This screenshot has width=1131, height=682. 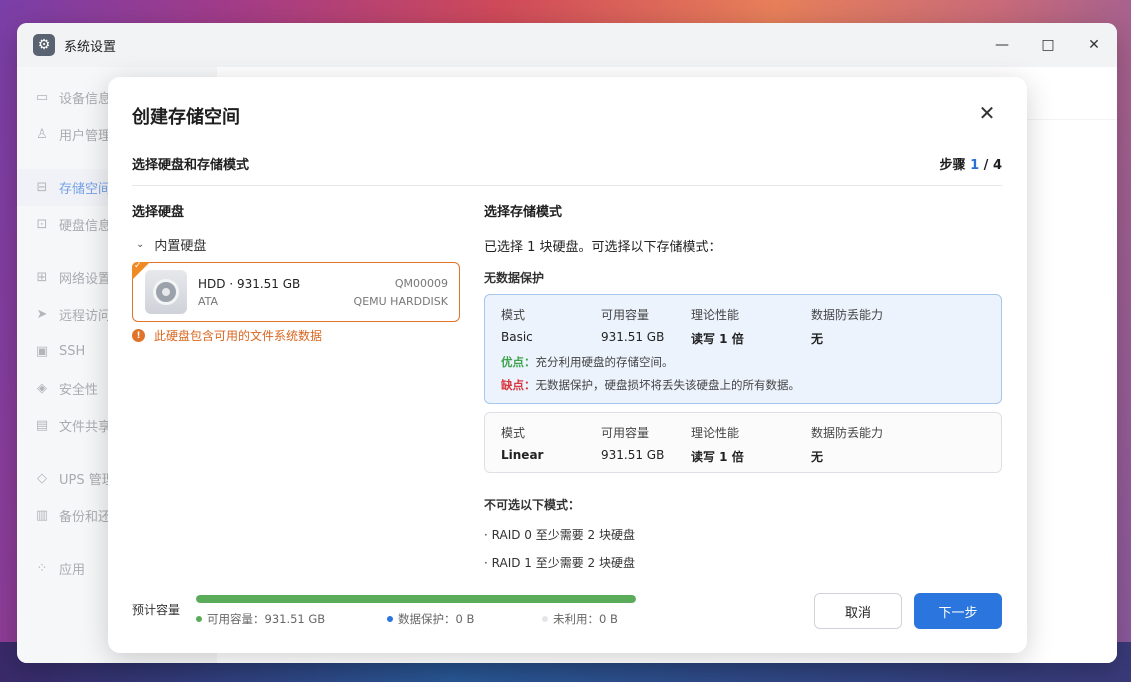 I want to click on step-current: 1, so click(x=975, y=165).